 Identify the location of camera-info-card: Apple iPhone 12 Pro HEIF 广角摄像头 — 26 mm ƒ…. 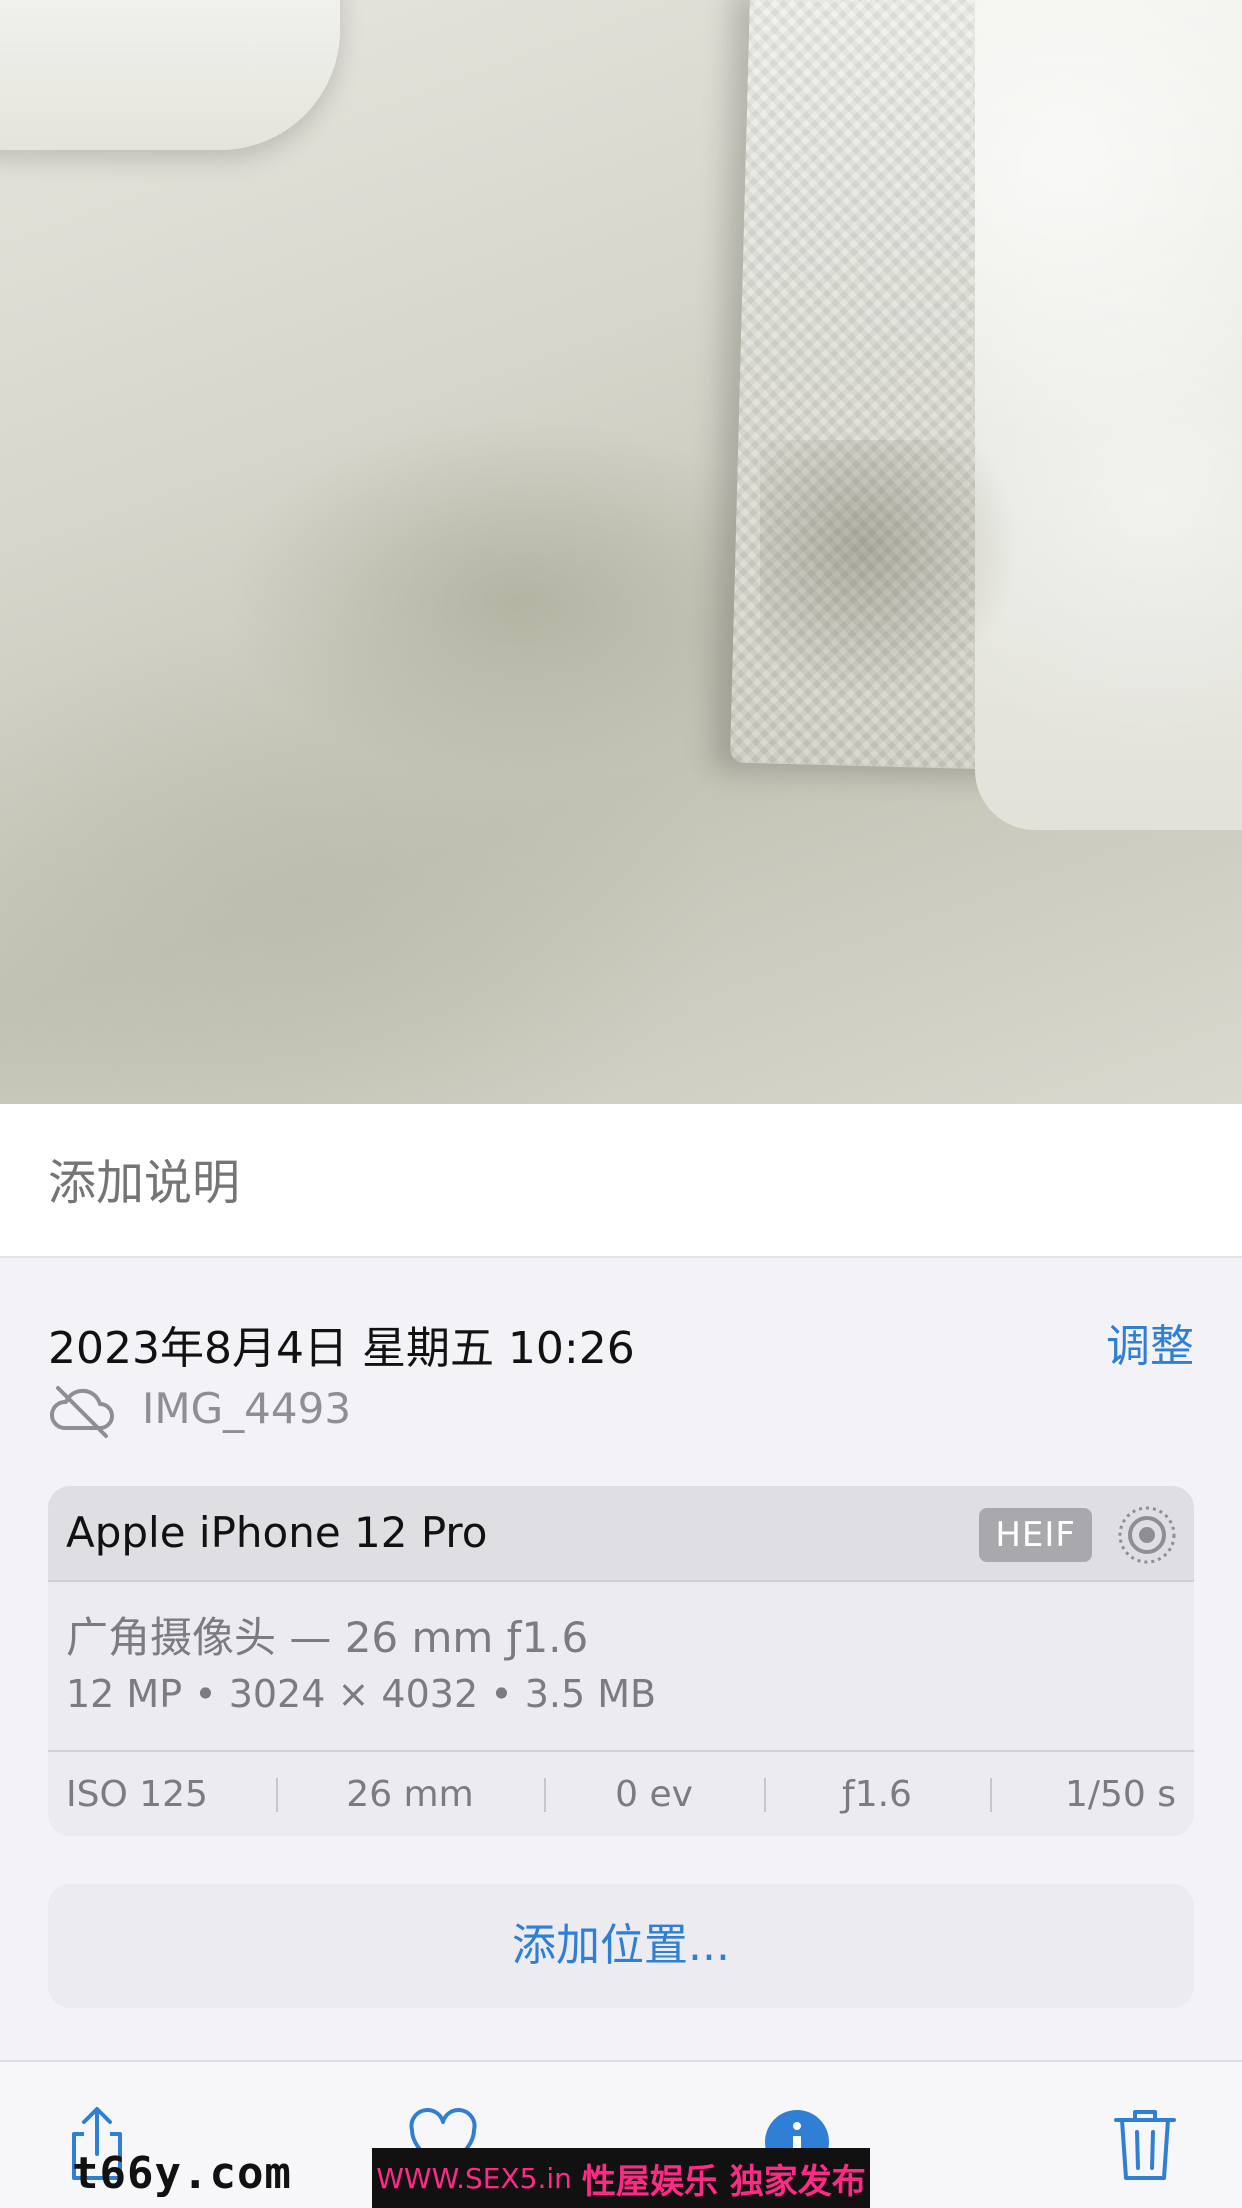
(621, 1661).